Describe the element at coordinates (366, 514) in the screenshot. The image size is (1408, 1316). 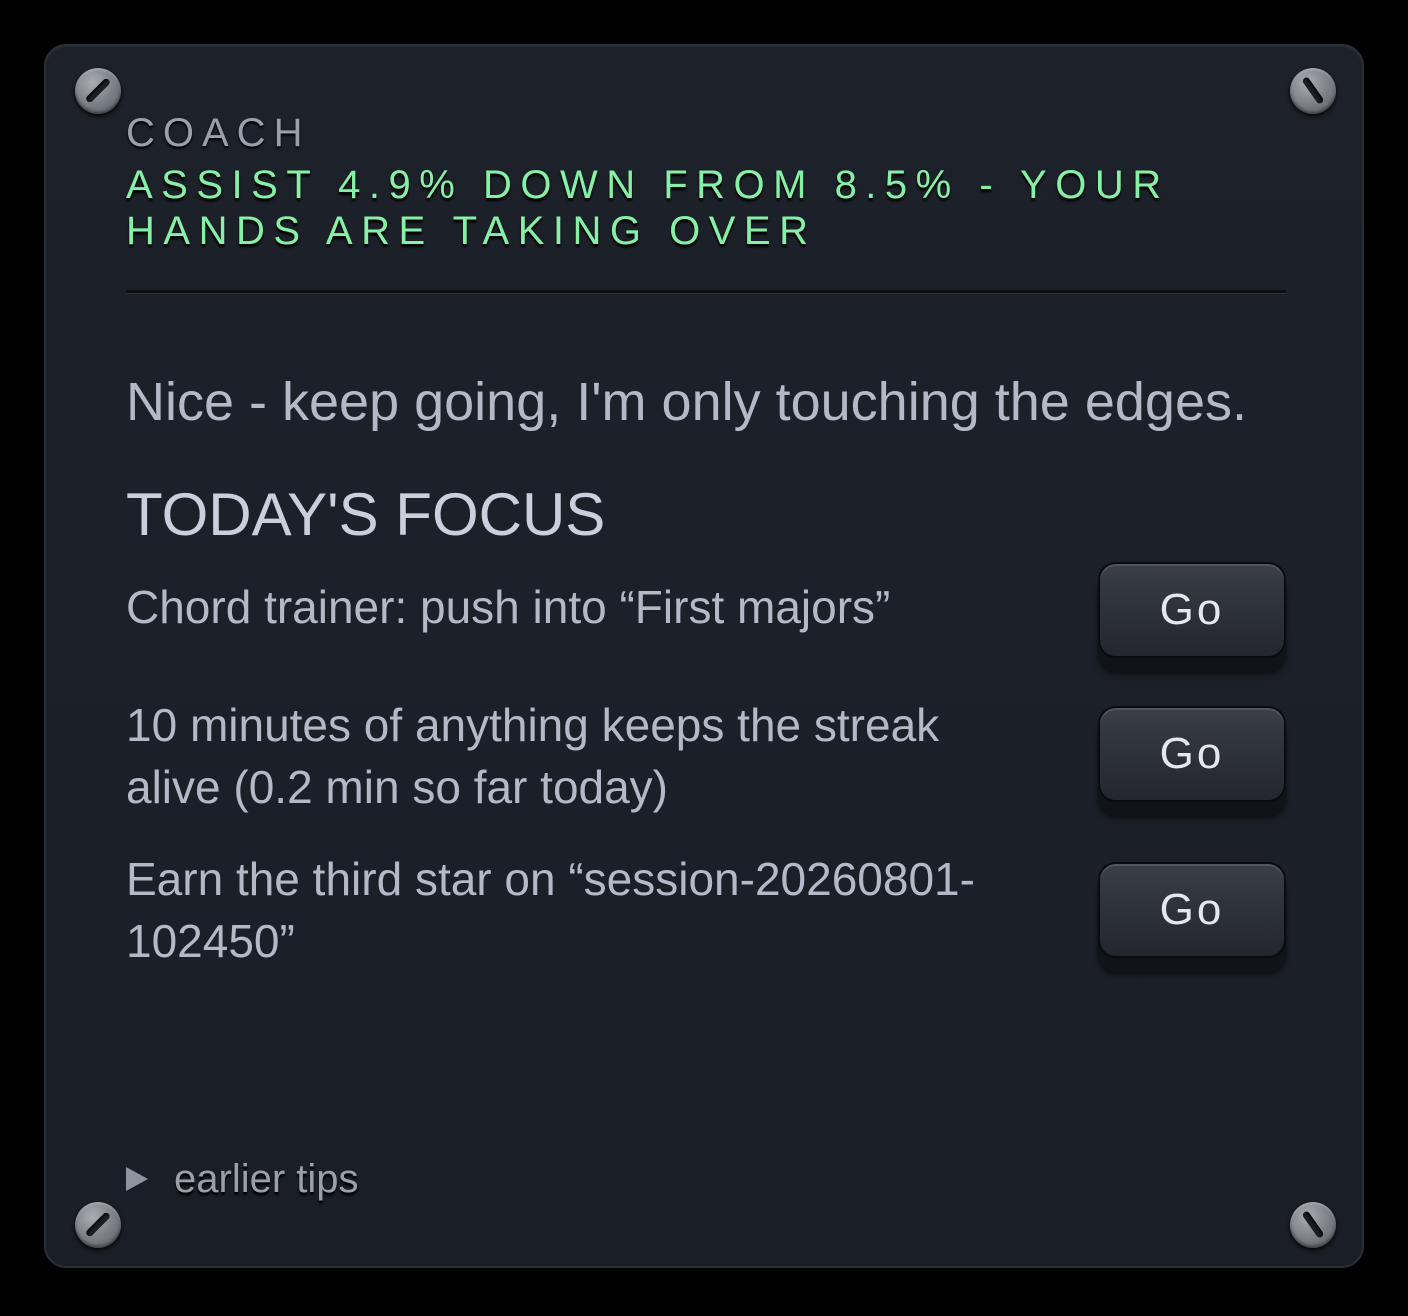
I see `focus-heading: TODAY'S FOCUS` at that location.